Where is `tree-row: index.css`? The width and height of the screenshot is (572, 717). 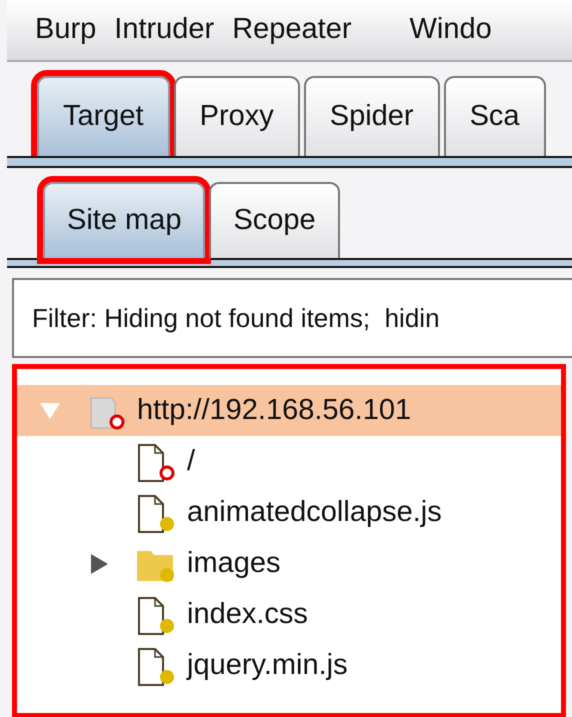
tree-row: index.css is located at coordinates (289, 614).